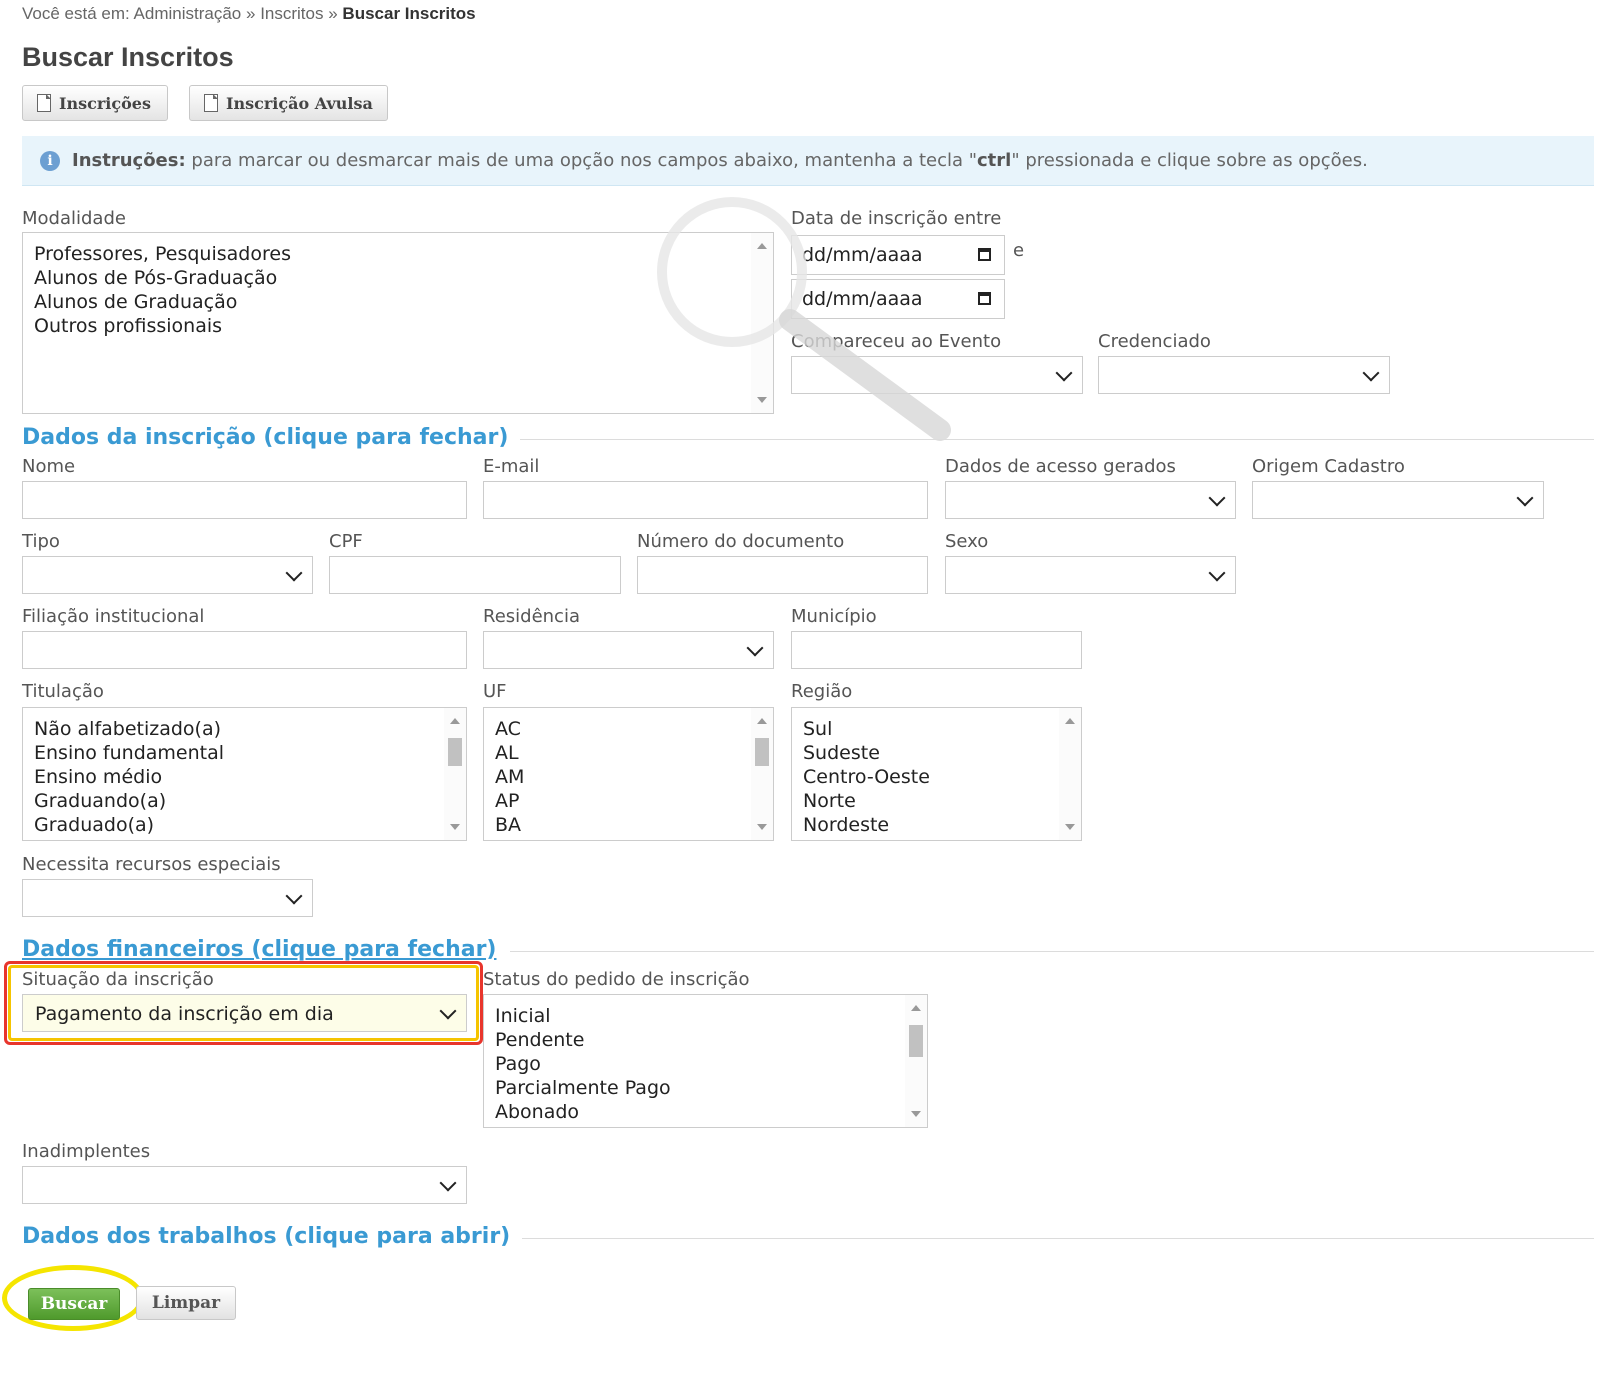 The height and width of the screenshot is (1378, 1616). I want to click on situacao-selected-value: Pagamento da inscrição em dia, so click(184, 1014).